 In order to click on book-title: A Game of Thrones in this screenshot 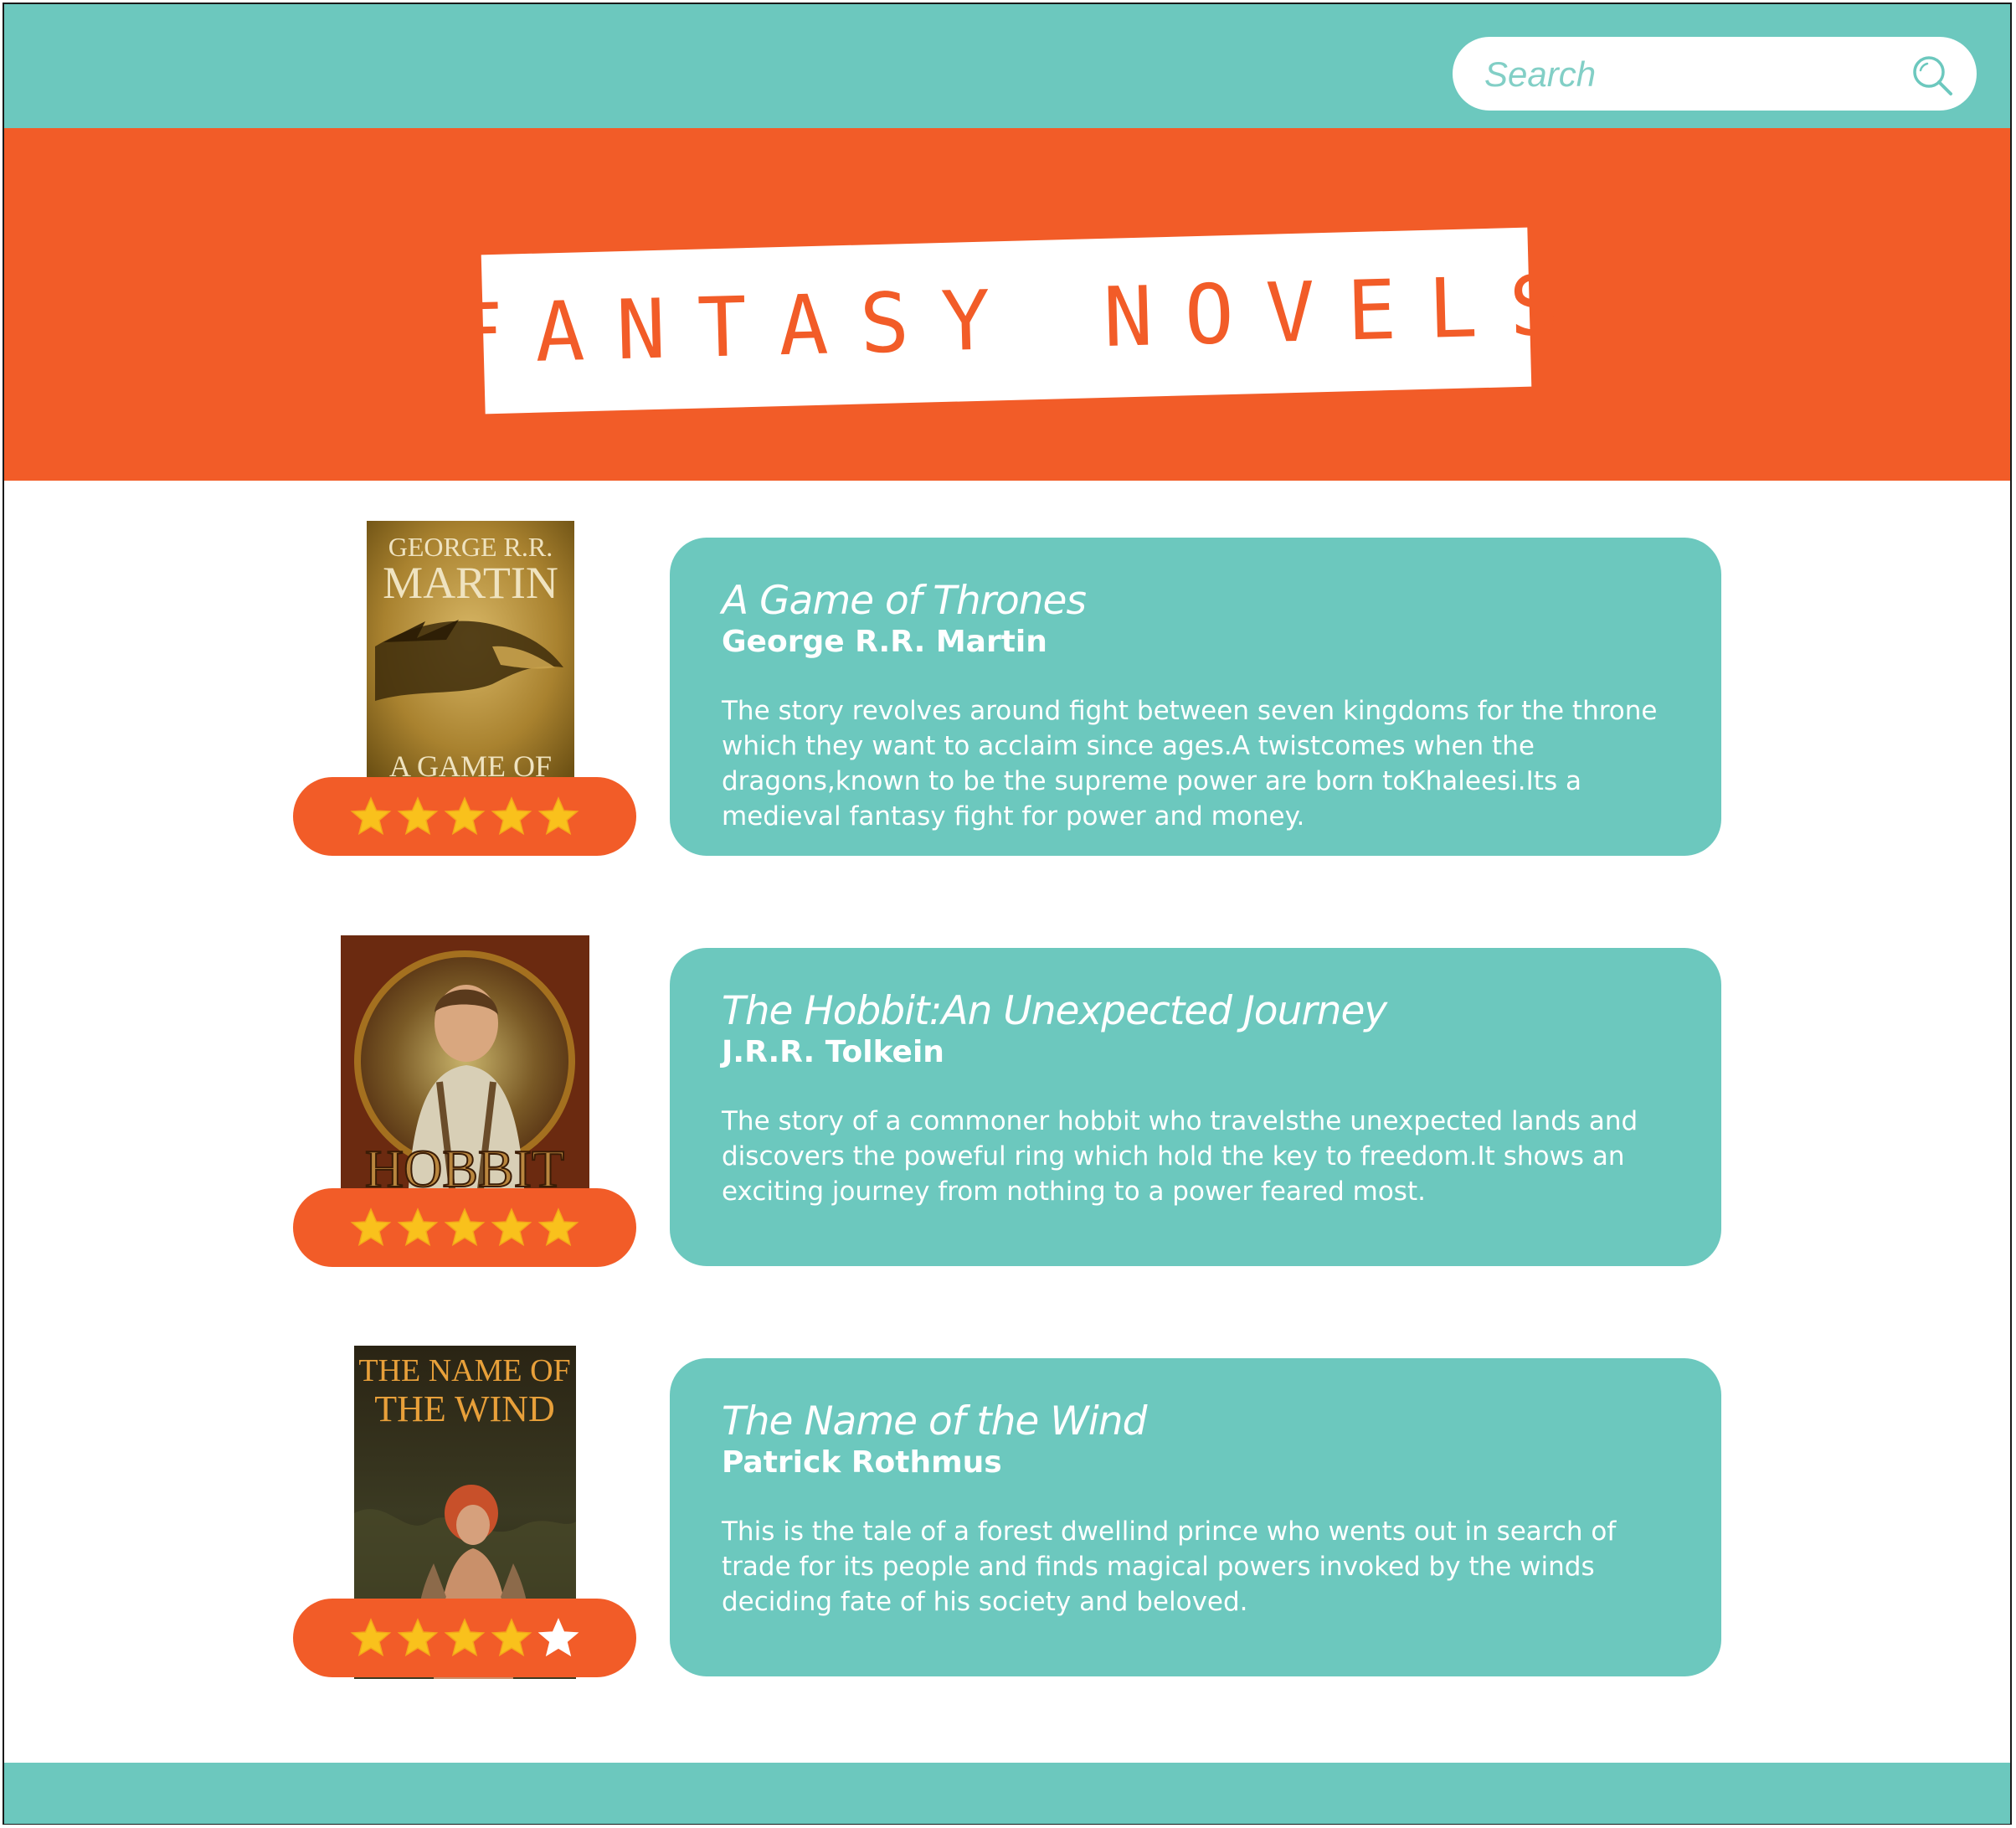, I will do `click(904, 601)`.